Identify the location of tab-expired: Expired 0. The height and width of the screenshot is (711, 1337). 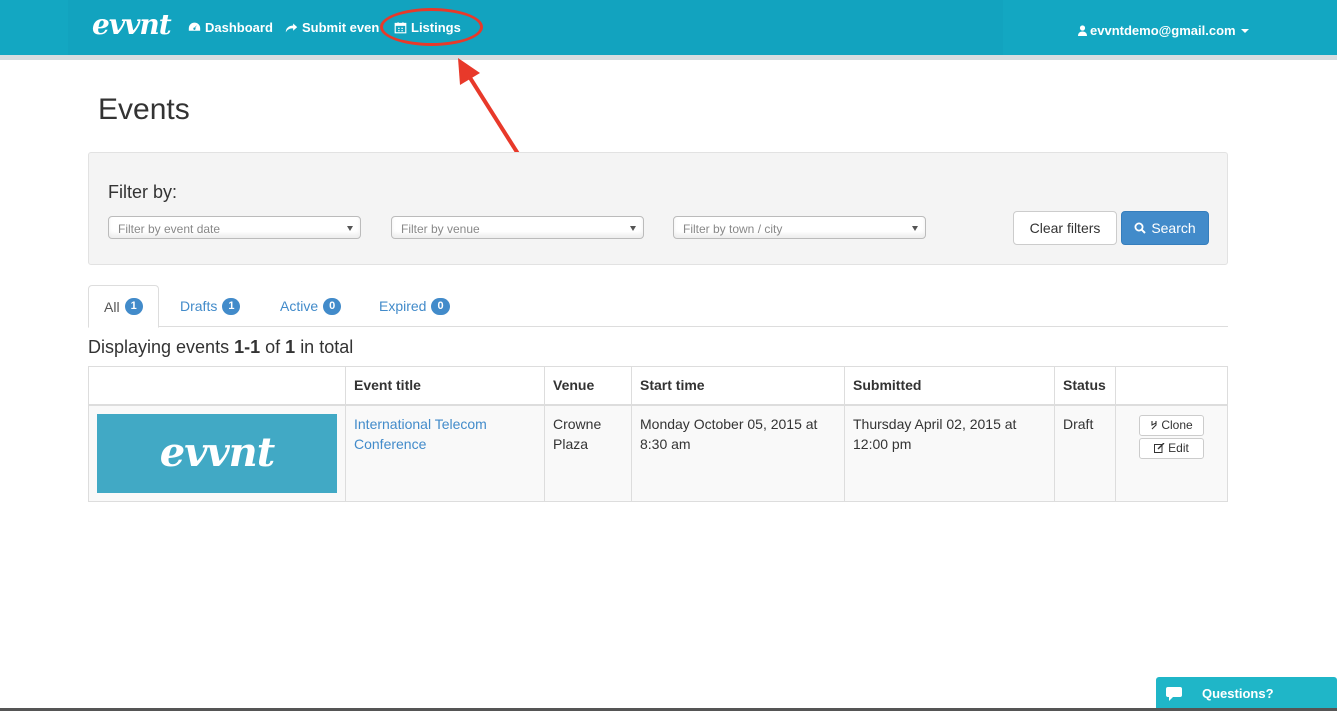
(414, 306).